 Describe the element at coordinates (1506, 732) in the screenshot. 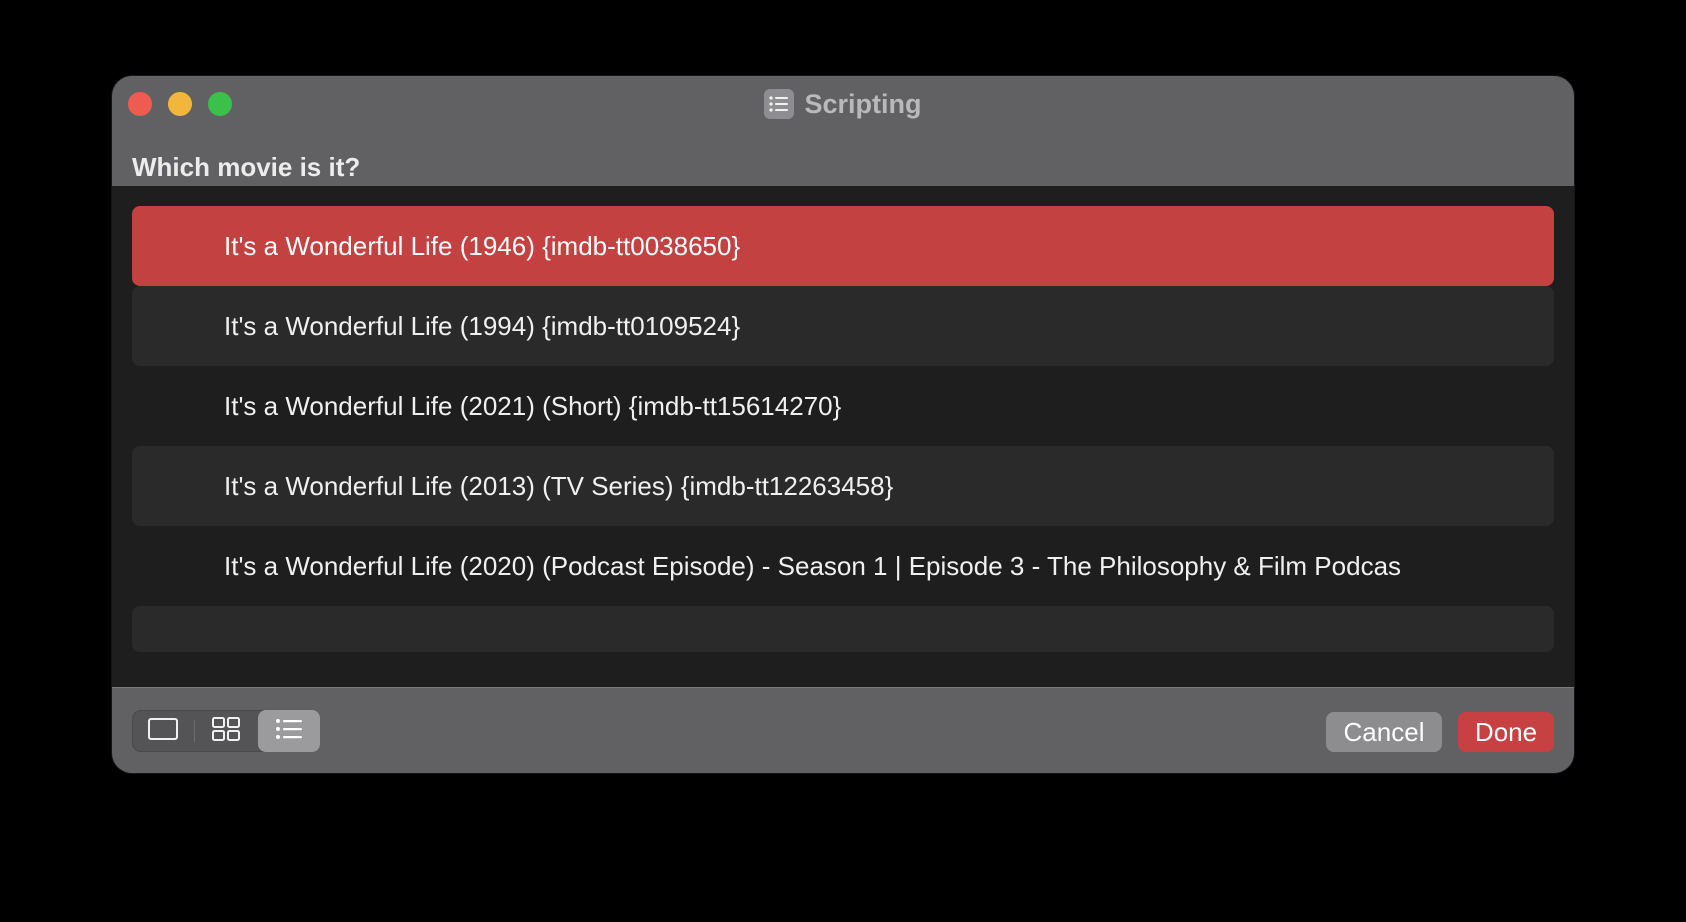

I see `done-button: Done` at that location.